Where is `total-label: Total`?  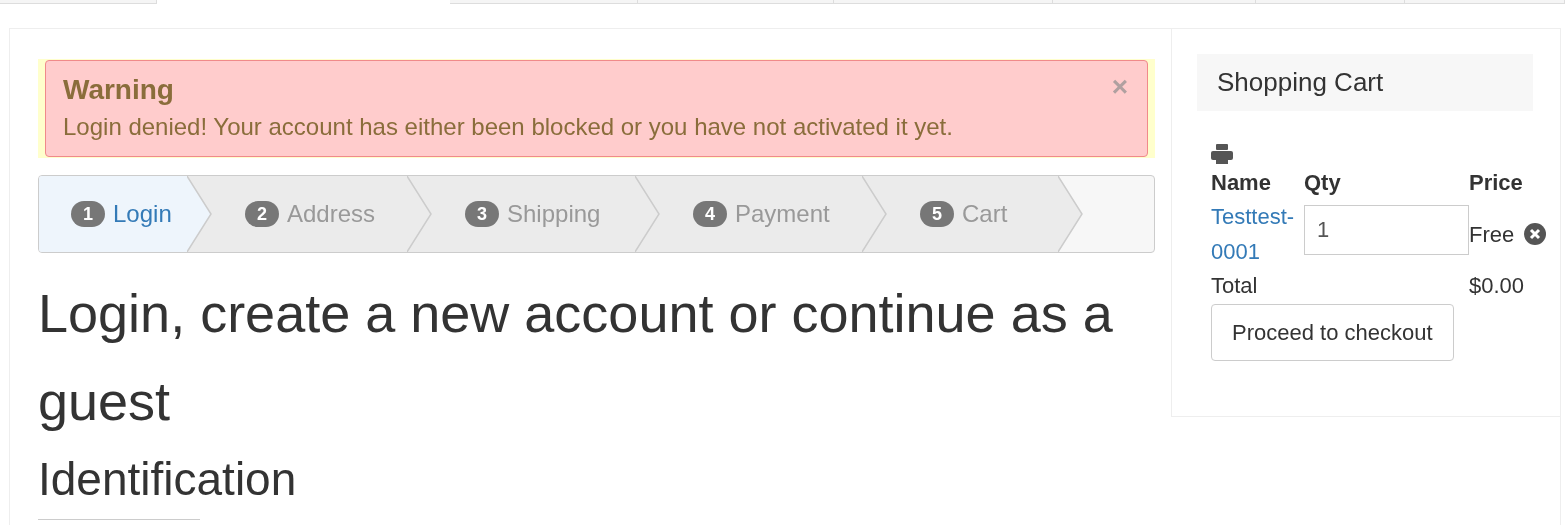
total-label: Total is located at coordinates (1235, 285).